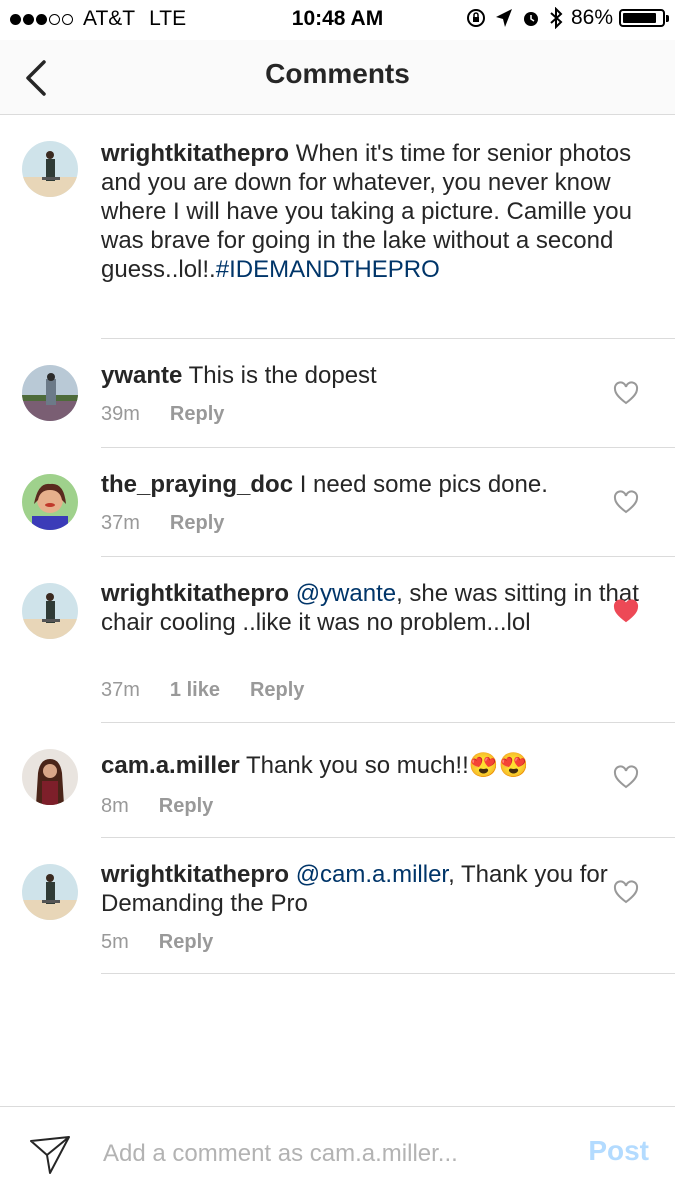  What do you see at coordinates (282, 375) in the screenshot?
I see `comment-body: This is the dopest` at bounding box center [282, 375].